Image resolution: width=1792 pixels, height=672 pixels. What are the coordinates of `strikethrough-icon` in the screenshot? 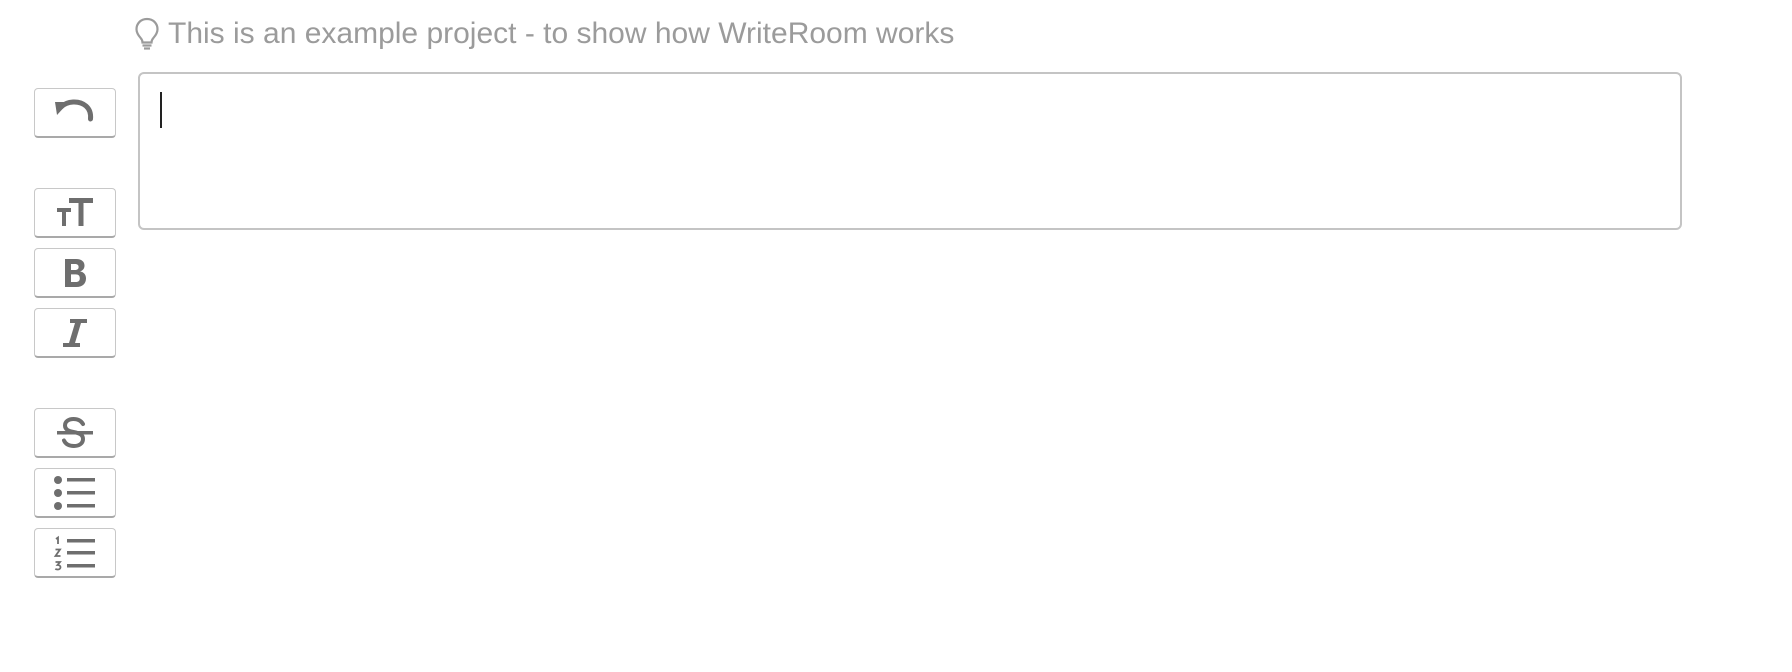 It's located at (75, 433).